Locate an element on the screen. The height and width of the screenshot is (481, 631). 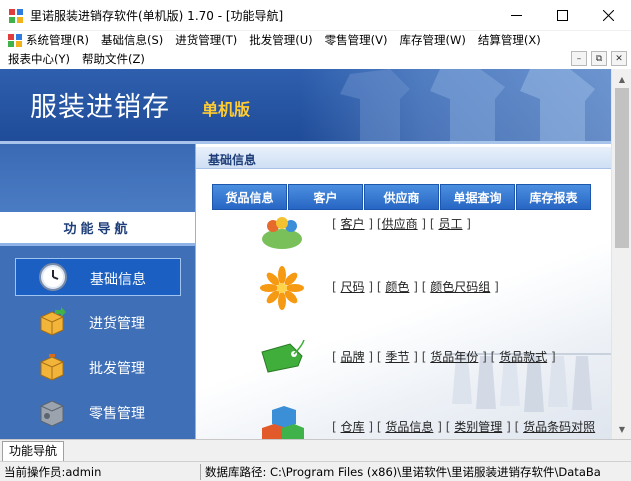
vertical-scrollbar: ▲ ▼ is located at coordinates (621, 254).